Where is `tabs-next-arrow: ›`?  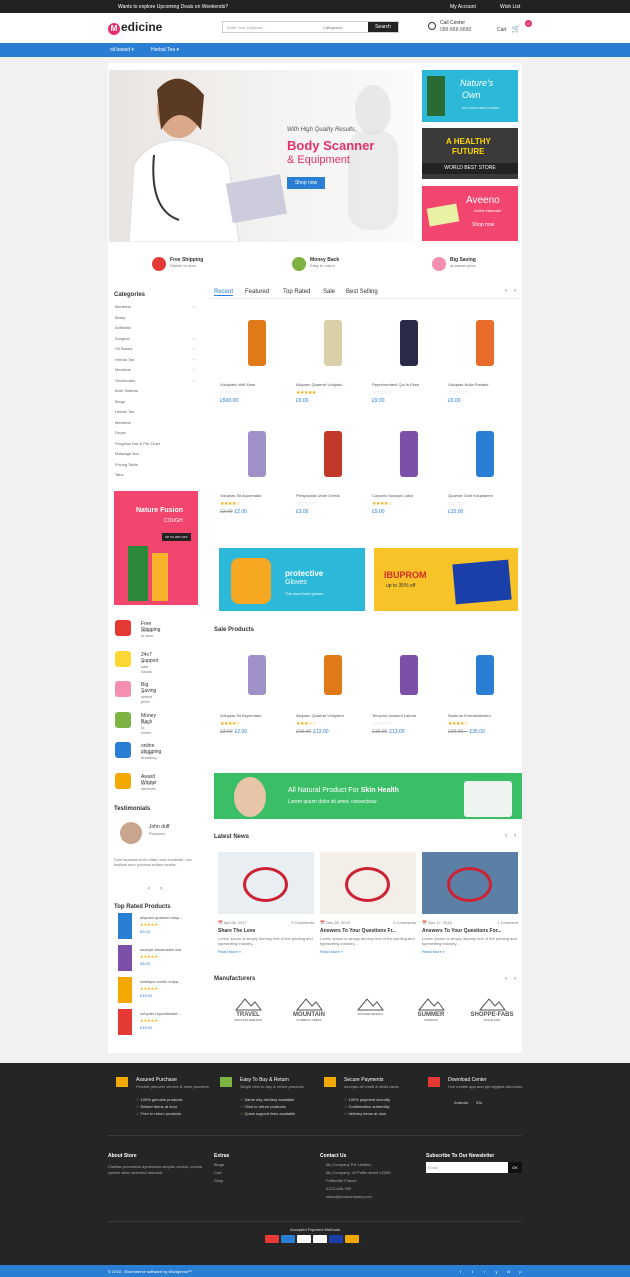
tabs-next-arrow: › is located at coordinates (515, 291).